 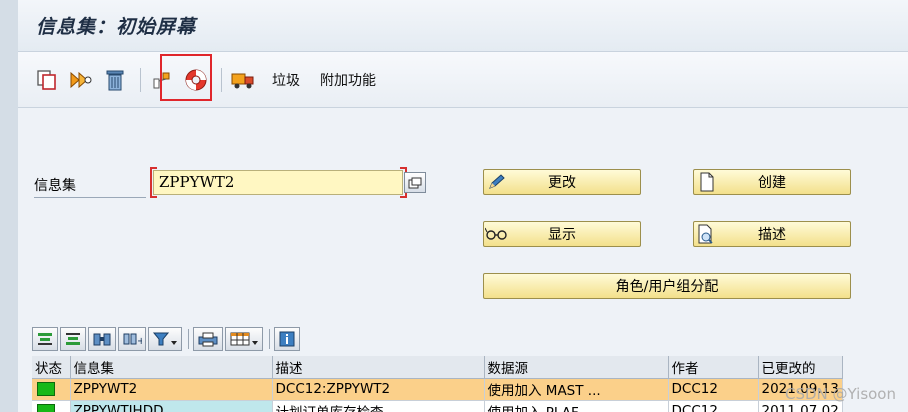 I want to click on transport-button, so click(x=81, y=80).